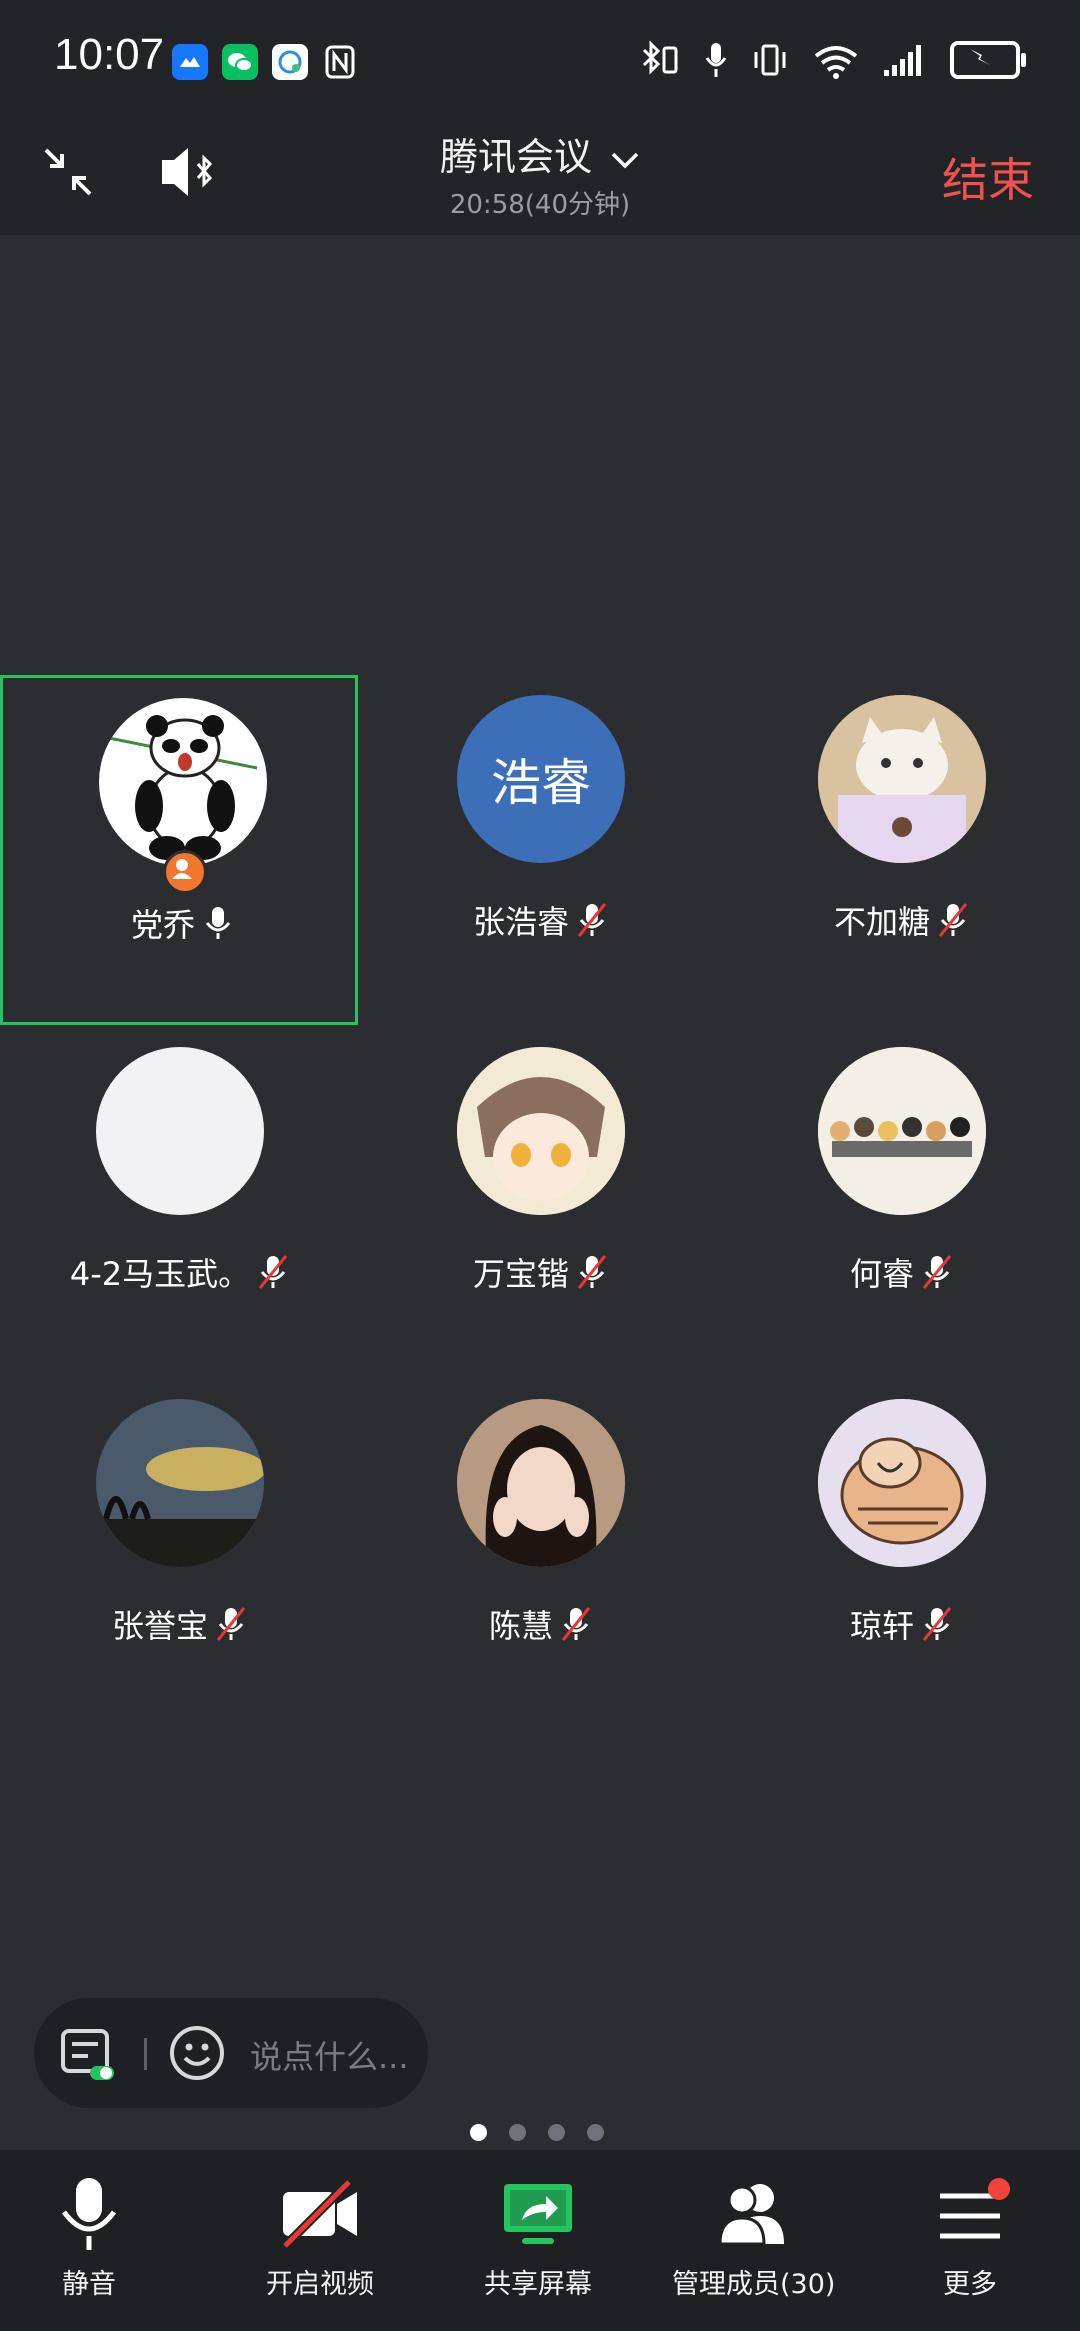  Describe the element at coordinates (540, 205) in the screenshot. I see `meeting-duration: 20:58(40分钟)` at that location.